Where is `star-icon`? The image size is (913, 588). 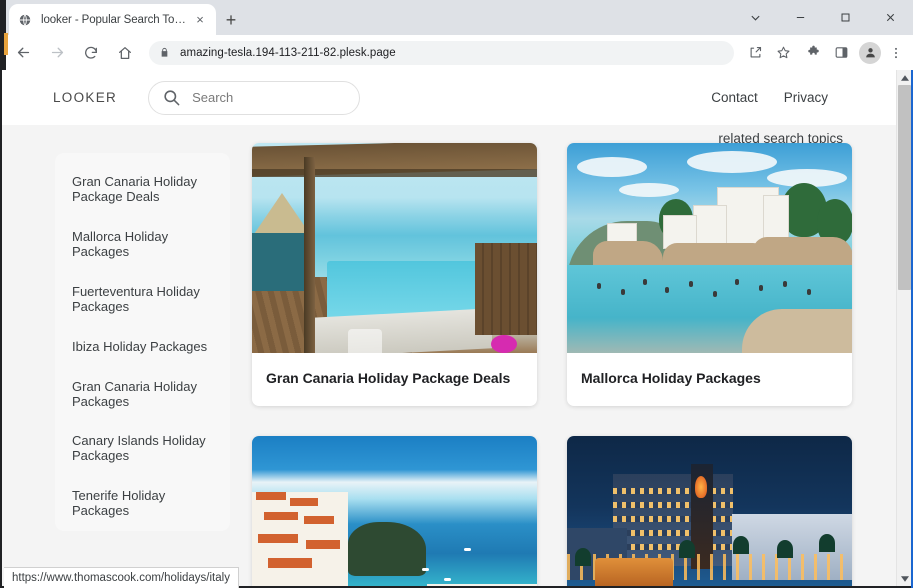
star-icon is located at coordinates (783, 53).